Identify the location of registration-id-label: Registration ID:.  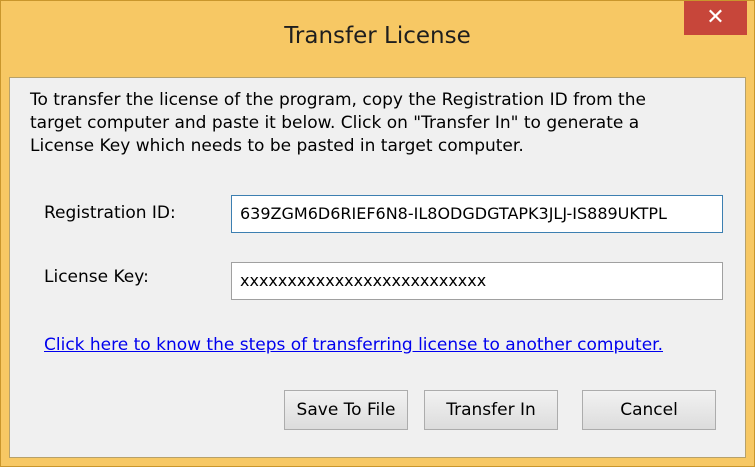
(110, 213).